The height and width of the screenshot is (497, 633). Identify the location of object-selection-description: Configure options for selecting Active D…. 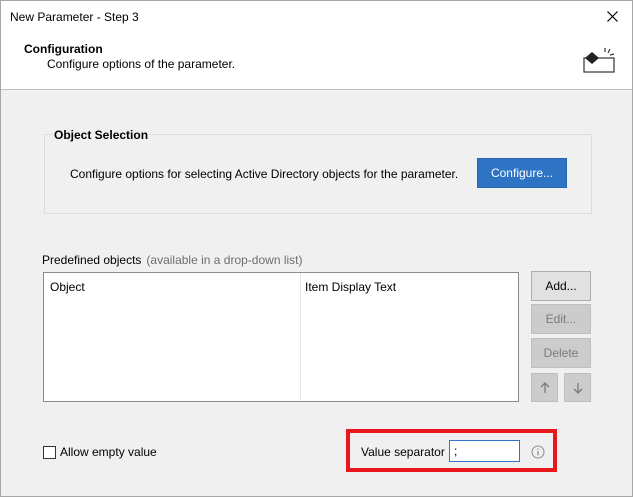
(264, 174).